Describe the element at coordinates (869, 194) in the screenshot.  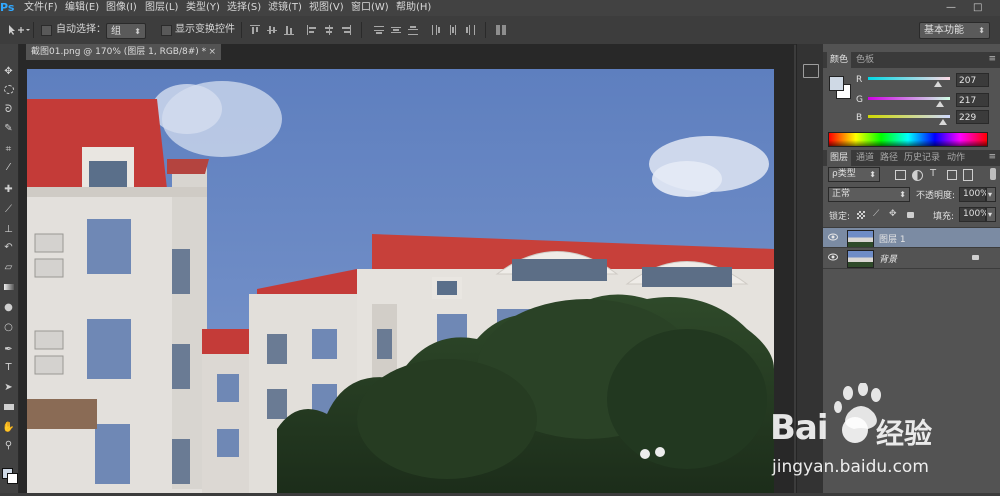
I see `blend-mode-dropdown: 正常 ⬍` at that location.